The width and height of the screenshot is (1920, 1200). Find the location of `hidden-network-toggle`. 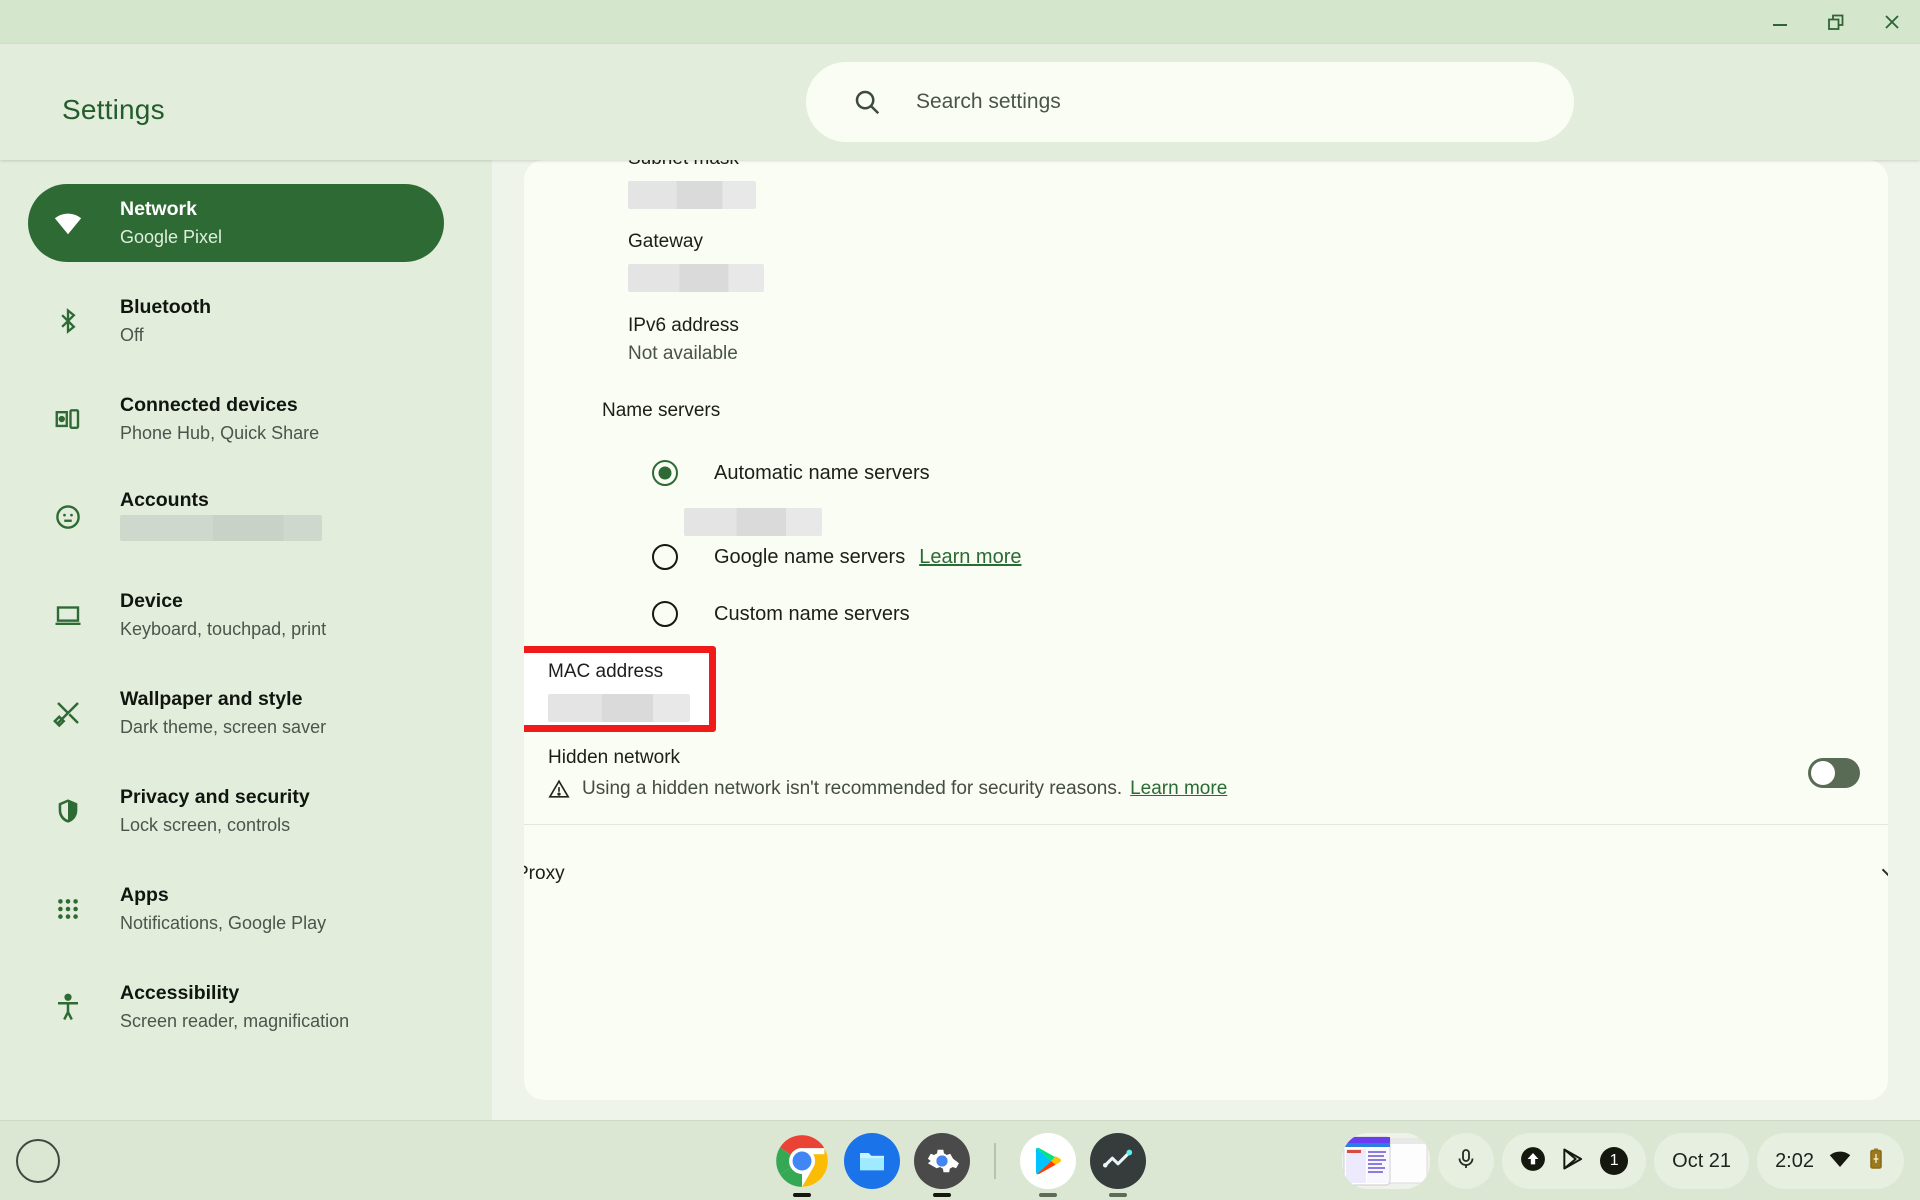

hidden-network-toggle is located at coordinates (1834, 773).